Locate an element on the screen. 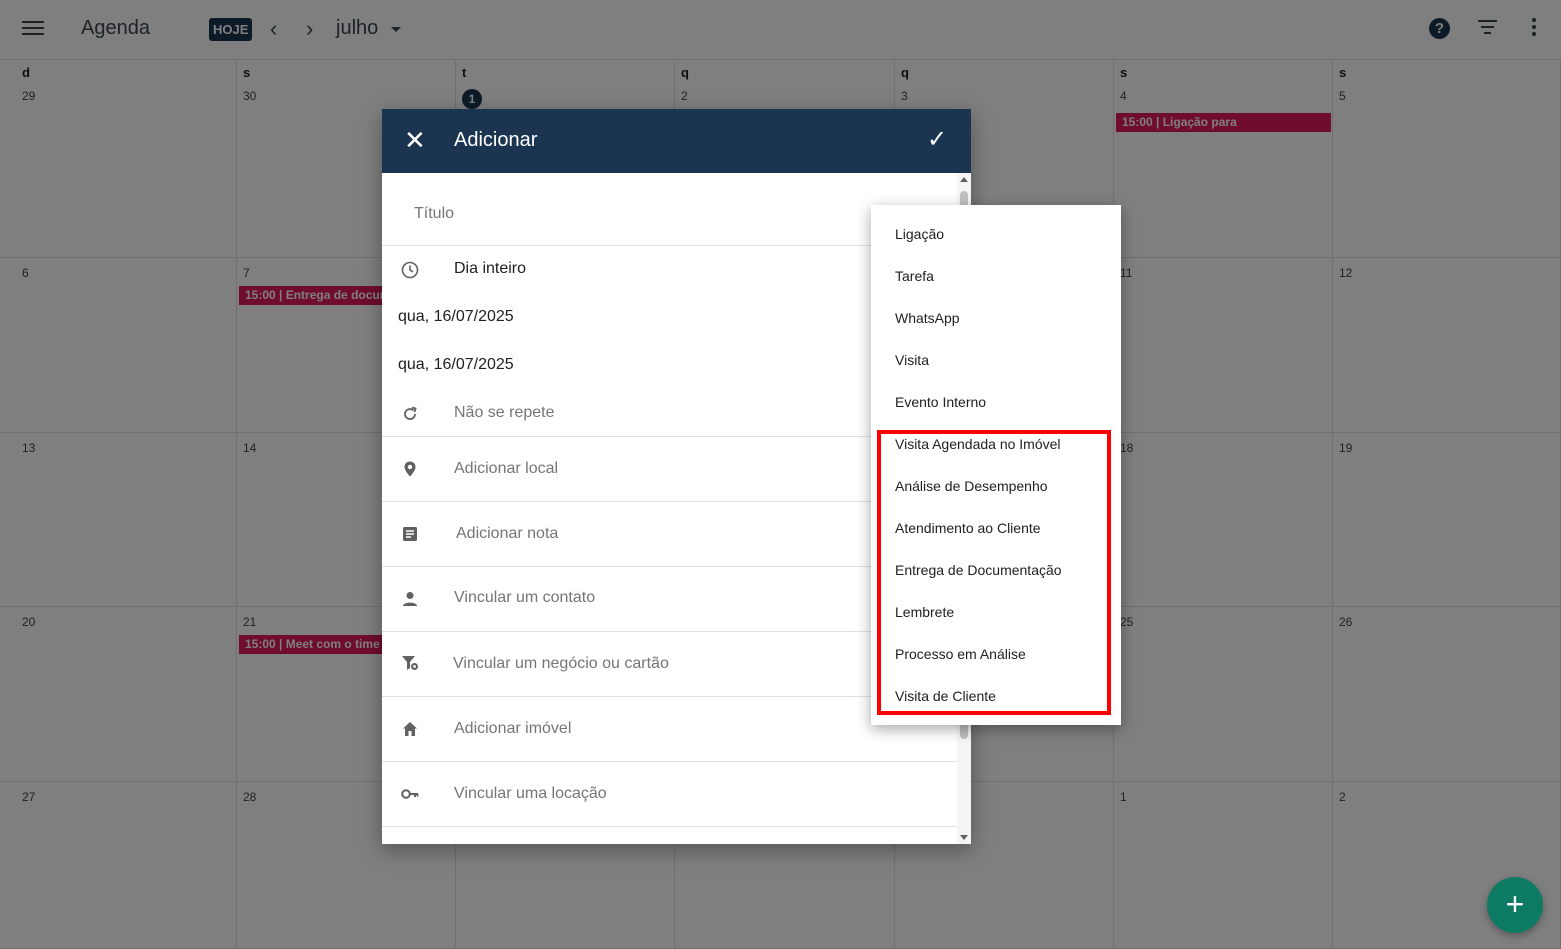 The width and height of the screenshot is (1561, 949). rental-row: Vincular uma locação is located at coordinates (669, 794).